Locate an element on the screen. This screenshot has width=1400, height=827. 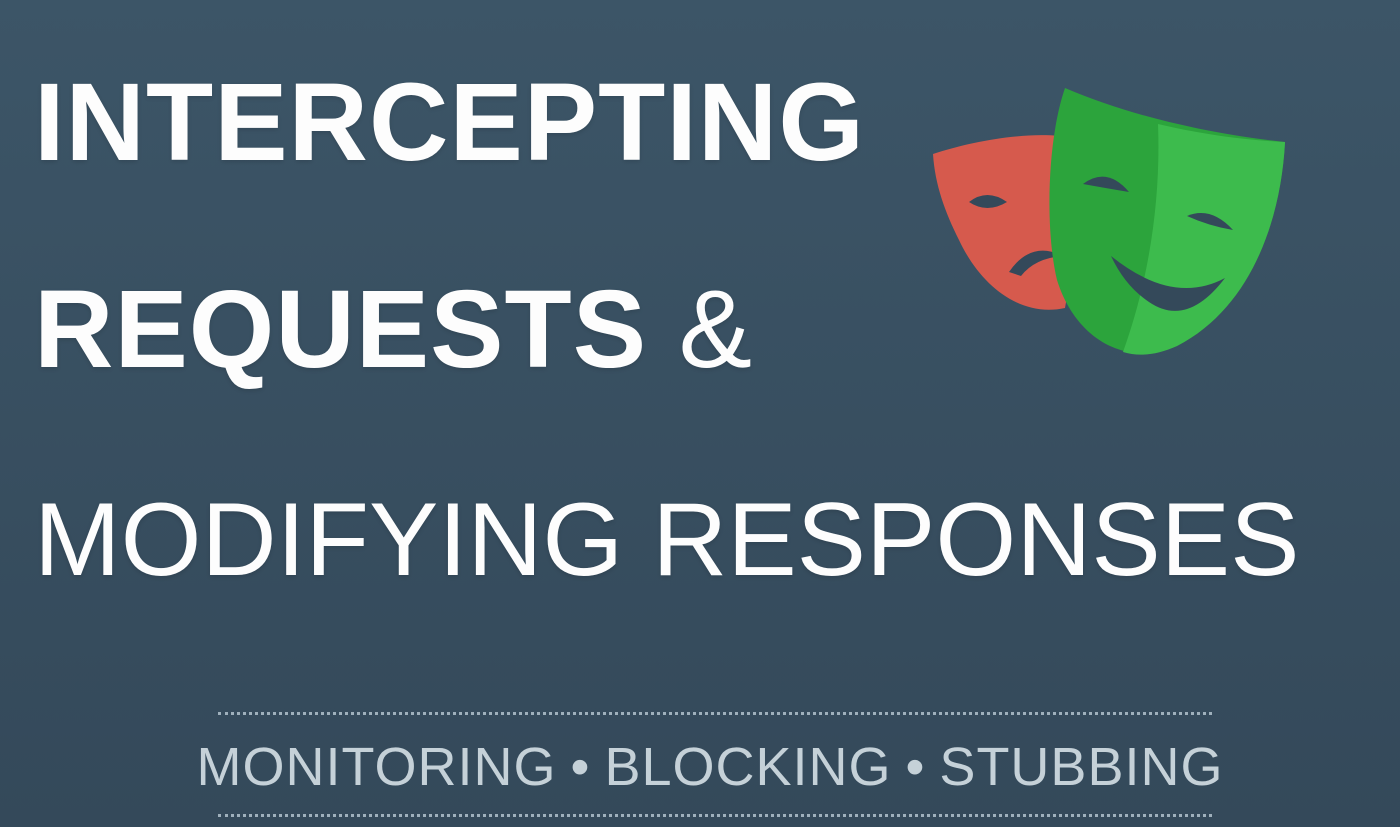
title-ampersand: & is located at coordinates (716, 329).